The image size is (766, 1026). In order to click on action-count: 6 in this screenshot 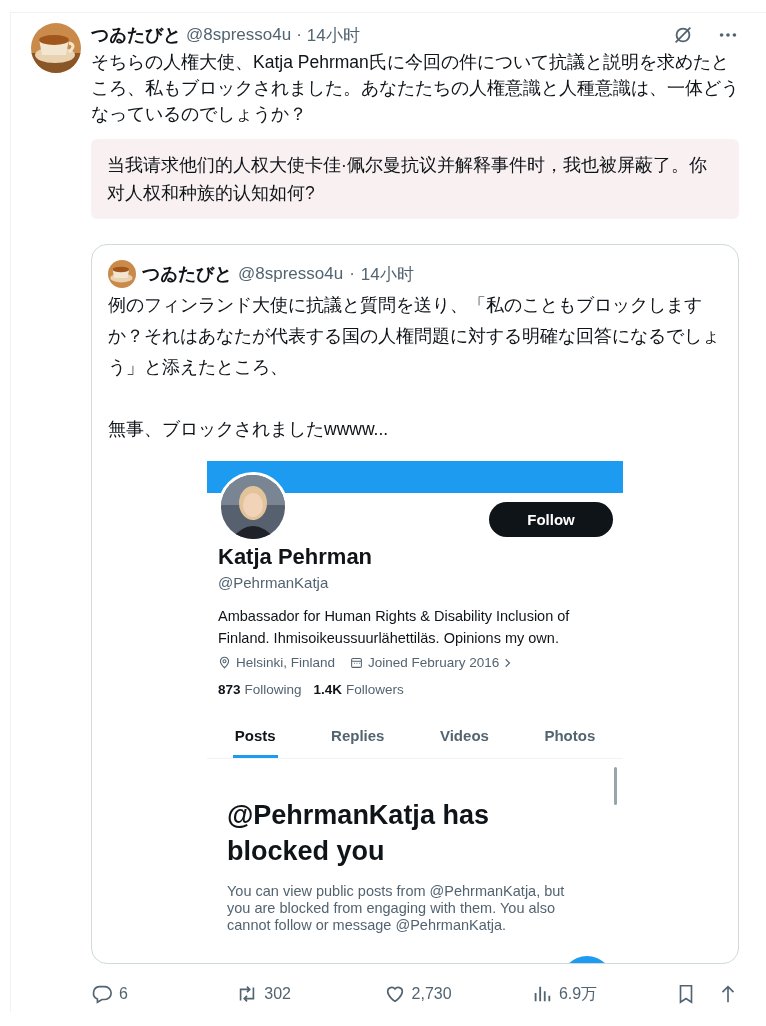, I will do `click(123, 994)`.